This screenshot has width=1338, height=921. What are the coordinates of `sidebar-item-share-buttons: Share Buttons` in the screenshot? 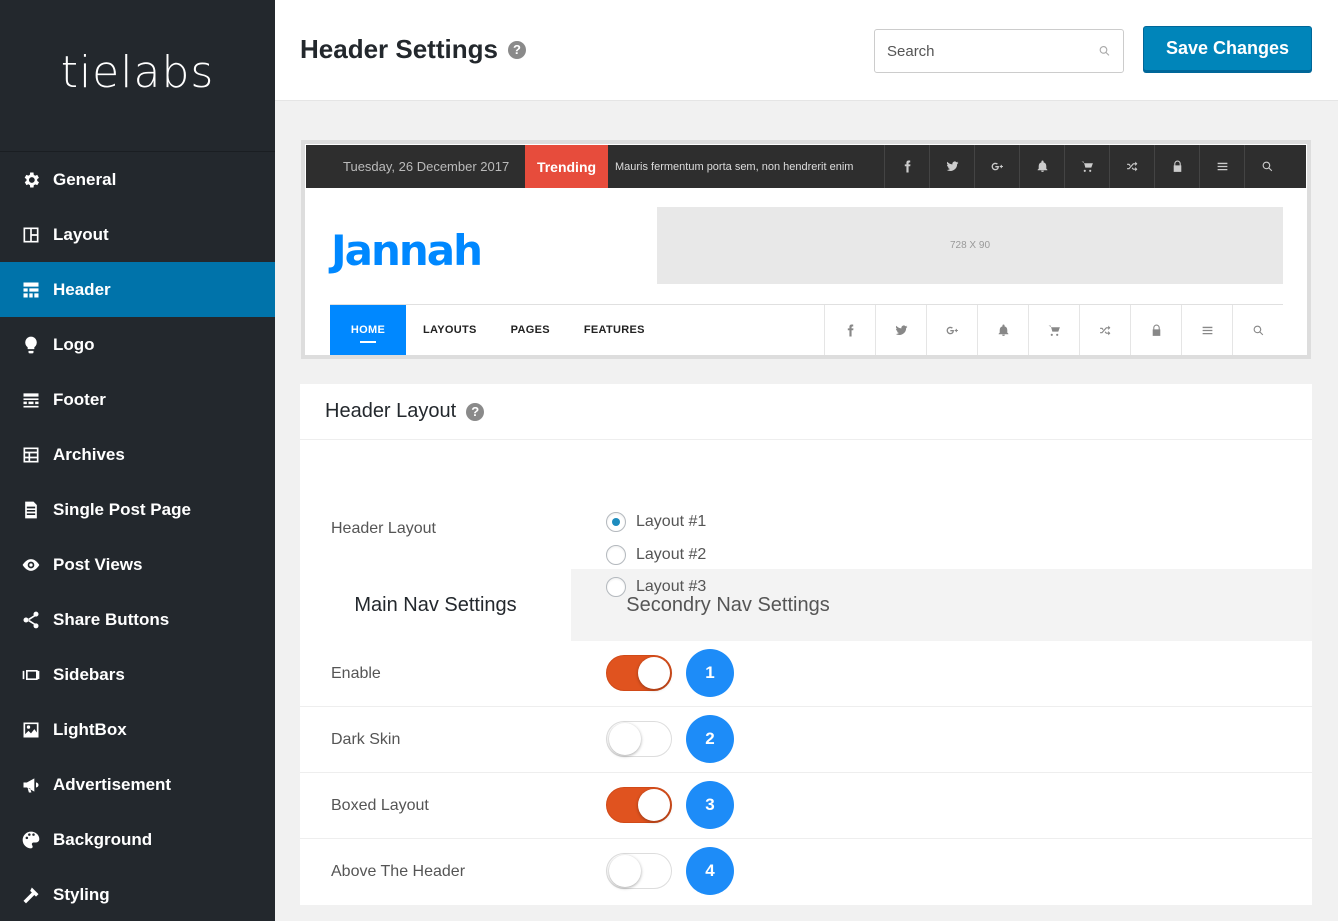 It's located at (137, 619).